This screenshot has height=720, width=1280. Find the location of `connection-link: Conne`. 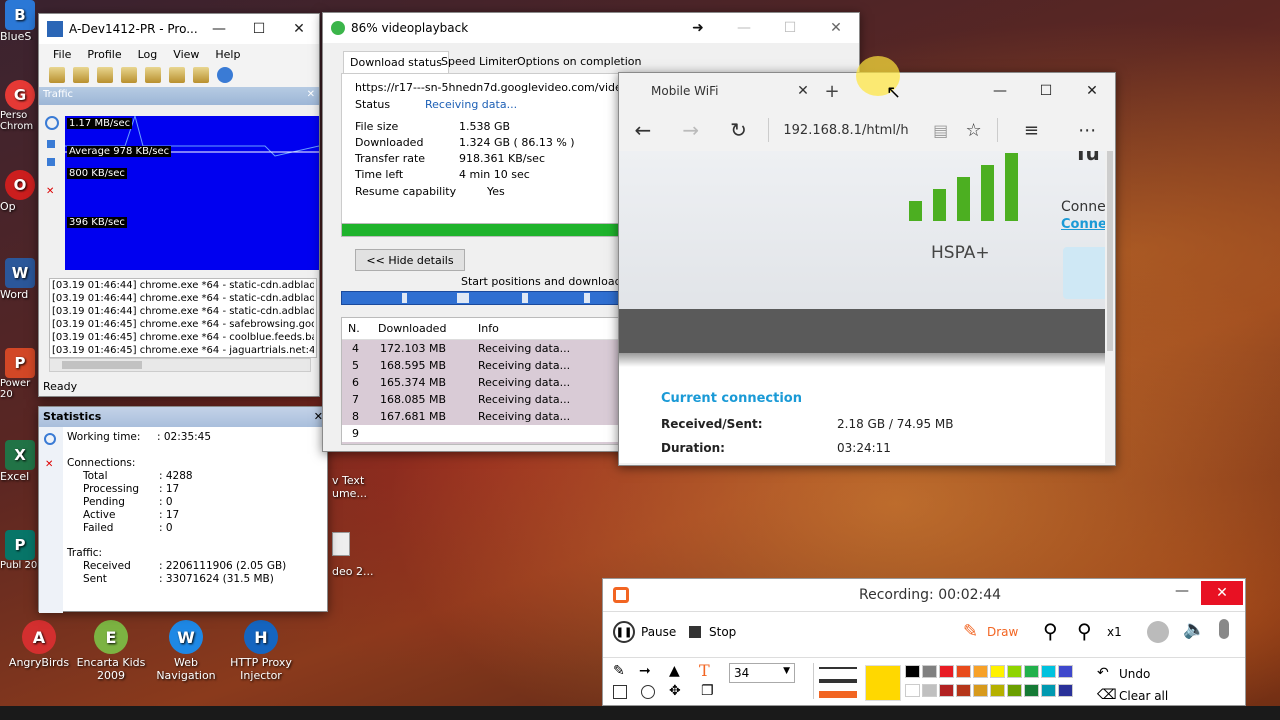

connection-link: Conne is located at coordinates (1083, 224).